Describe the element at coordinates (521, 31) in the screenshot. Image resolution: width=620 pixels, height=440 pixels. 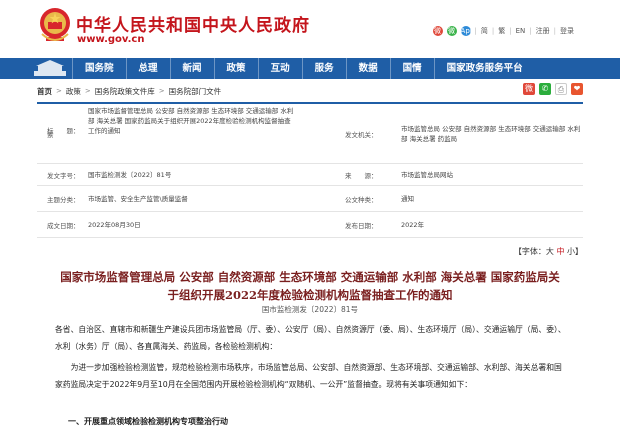
I see `lang-english-link: EN` at that location.